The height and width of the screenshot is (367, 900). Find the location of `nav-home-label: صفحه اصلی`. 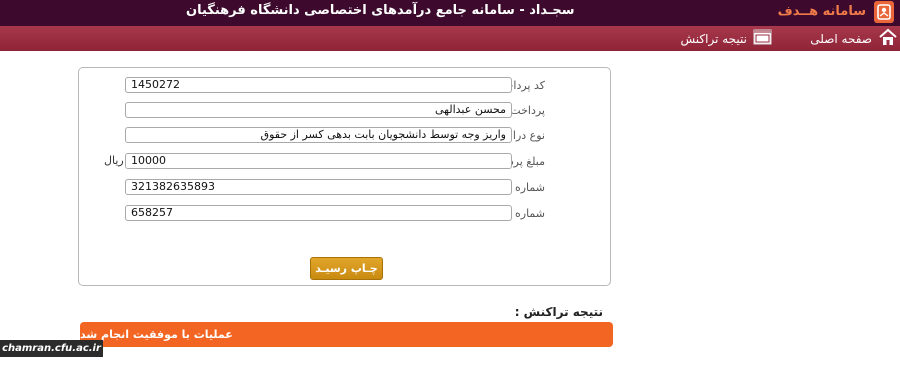

nav-home-label: صفحه اصلی is located at coordinates (841, 38).